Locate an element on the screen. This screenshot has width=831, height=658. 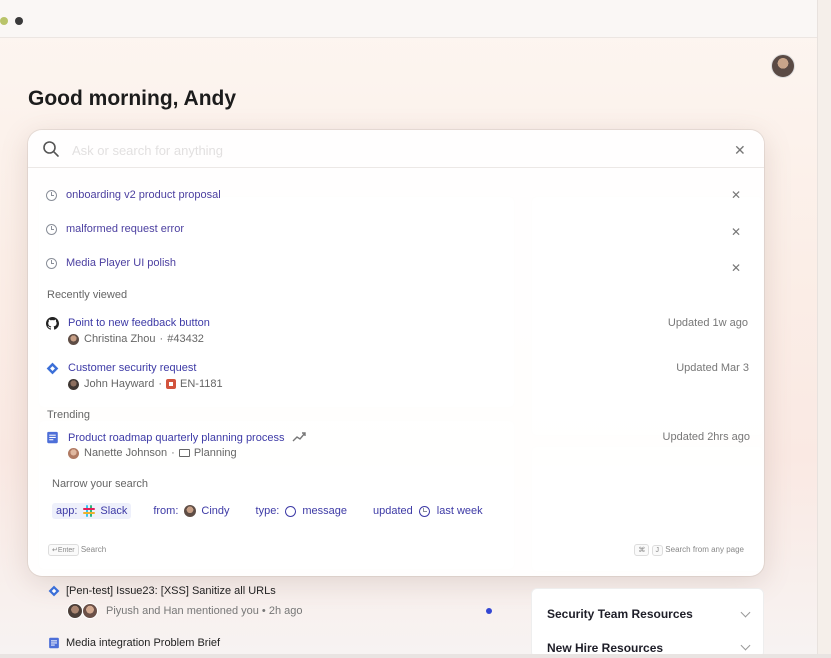
recent-search-label: malformed request error is located at coordinates (125, 229).